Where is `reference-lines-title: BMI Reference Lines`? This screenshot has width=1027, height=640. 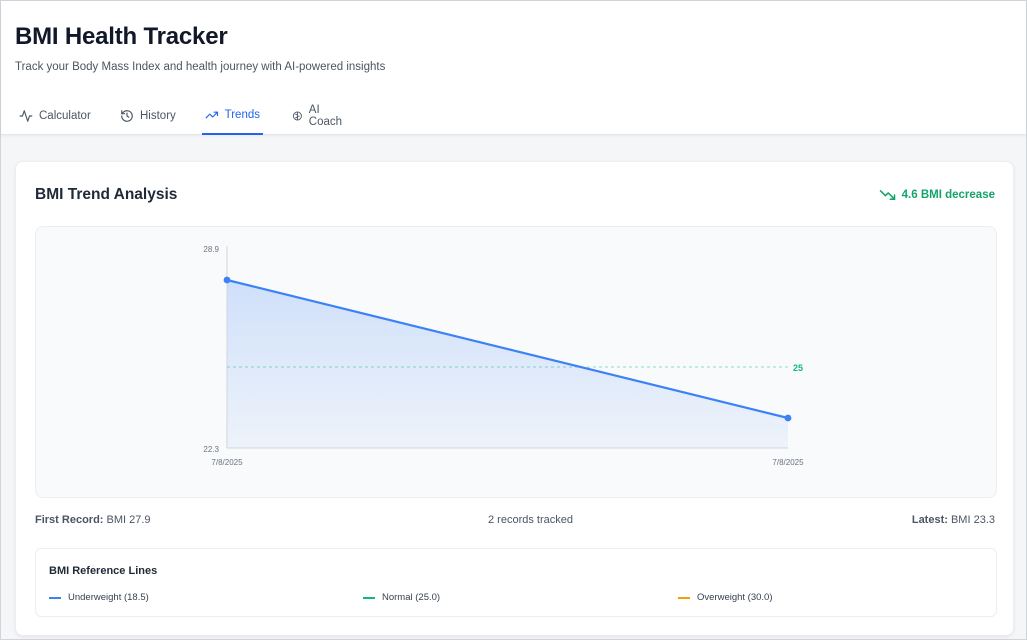
reference-lines-title: BMI Reference Lines is located at coordinates (103, 571).